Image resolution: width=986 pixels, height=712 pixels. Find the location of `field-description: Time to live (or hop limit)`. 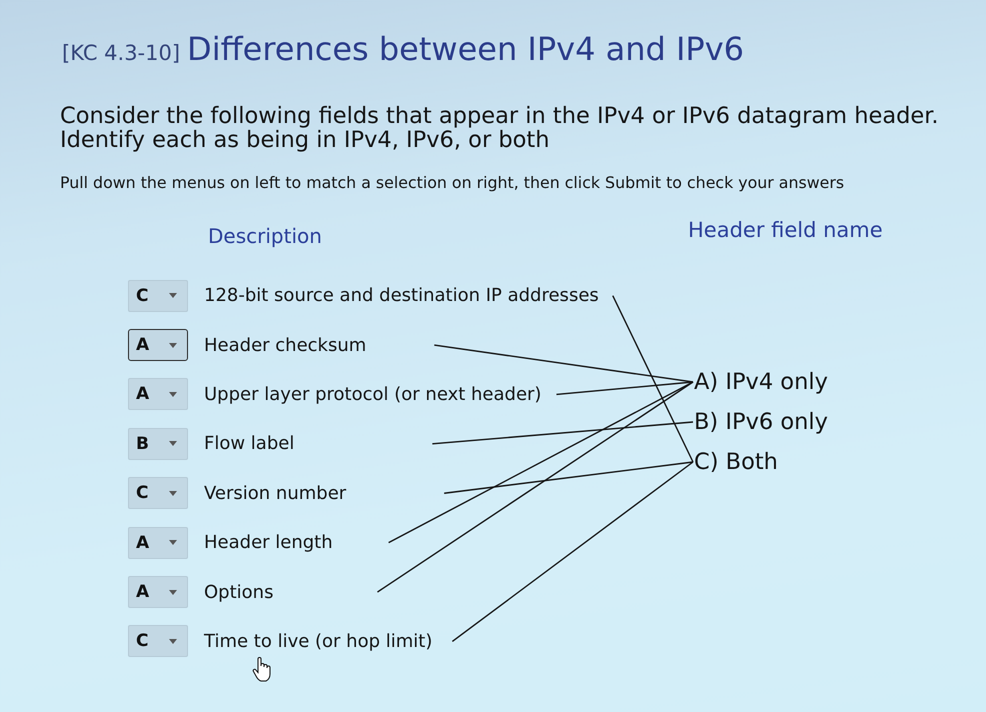

field-description: Time to live (or hop limit) is located at coordinates (318, 641).